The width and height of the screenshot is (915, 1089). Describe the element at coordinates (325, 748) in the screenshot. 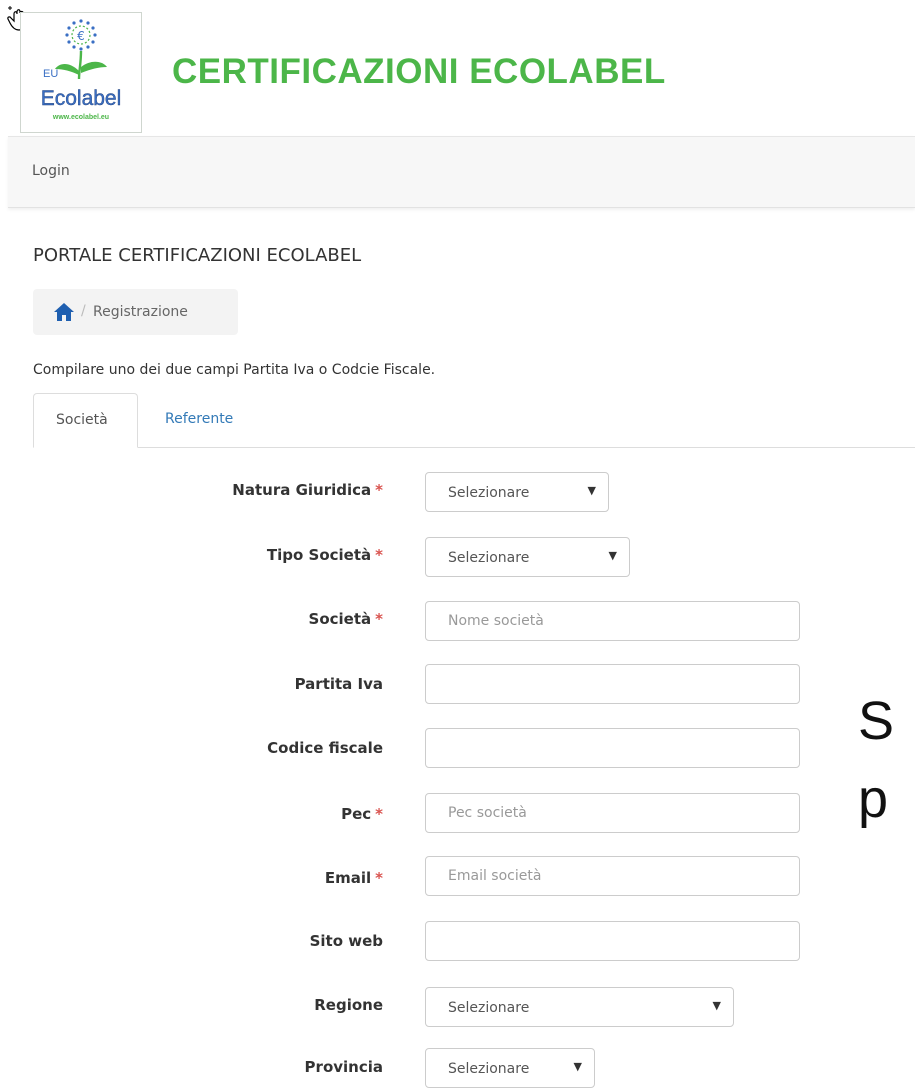

I see `codice-fiscale-label: Codice fiscale` at that location.